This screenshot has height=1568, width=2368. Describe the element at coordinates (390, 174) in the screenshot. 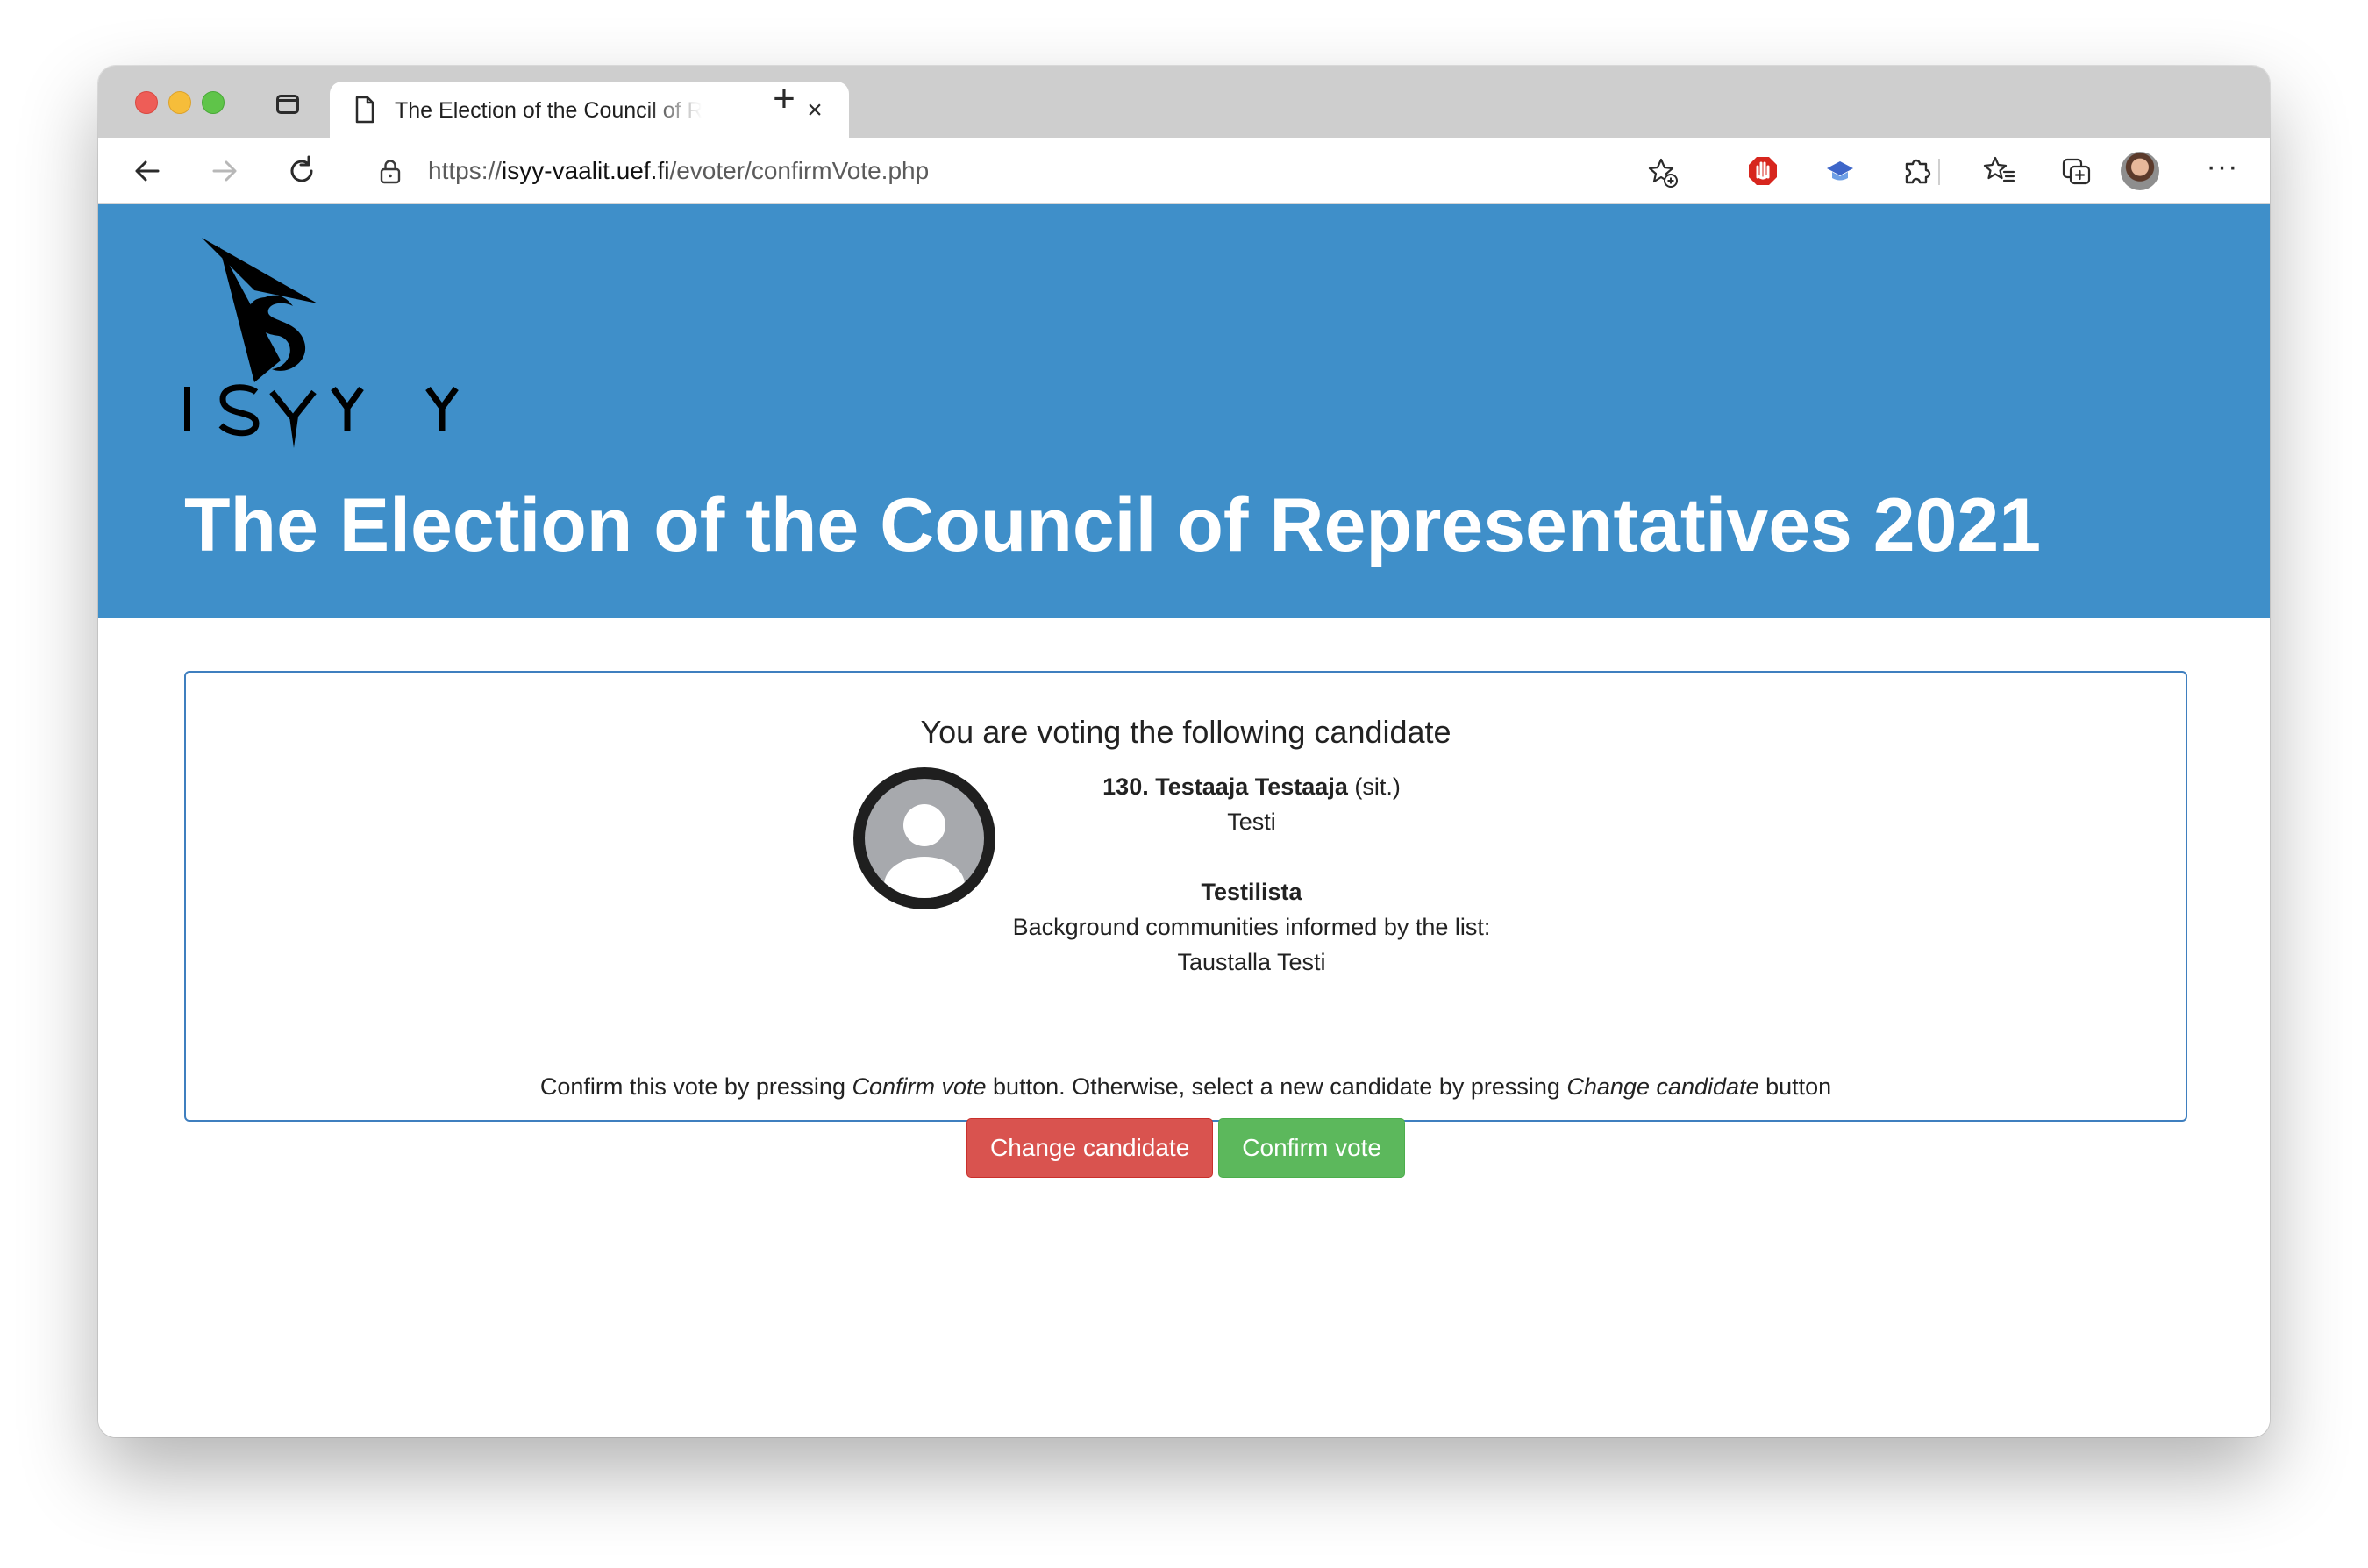

I see `lock-icon` at that location.